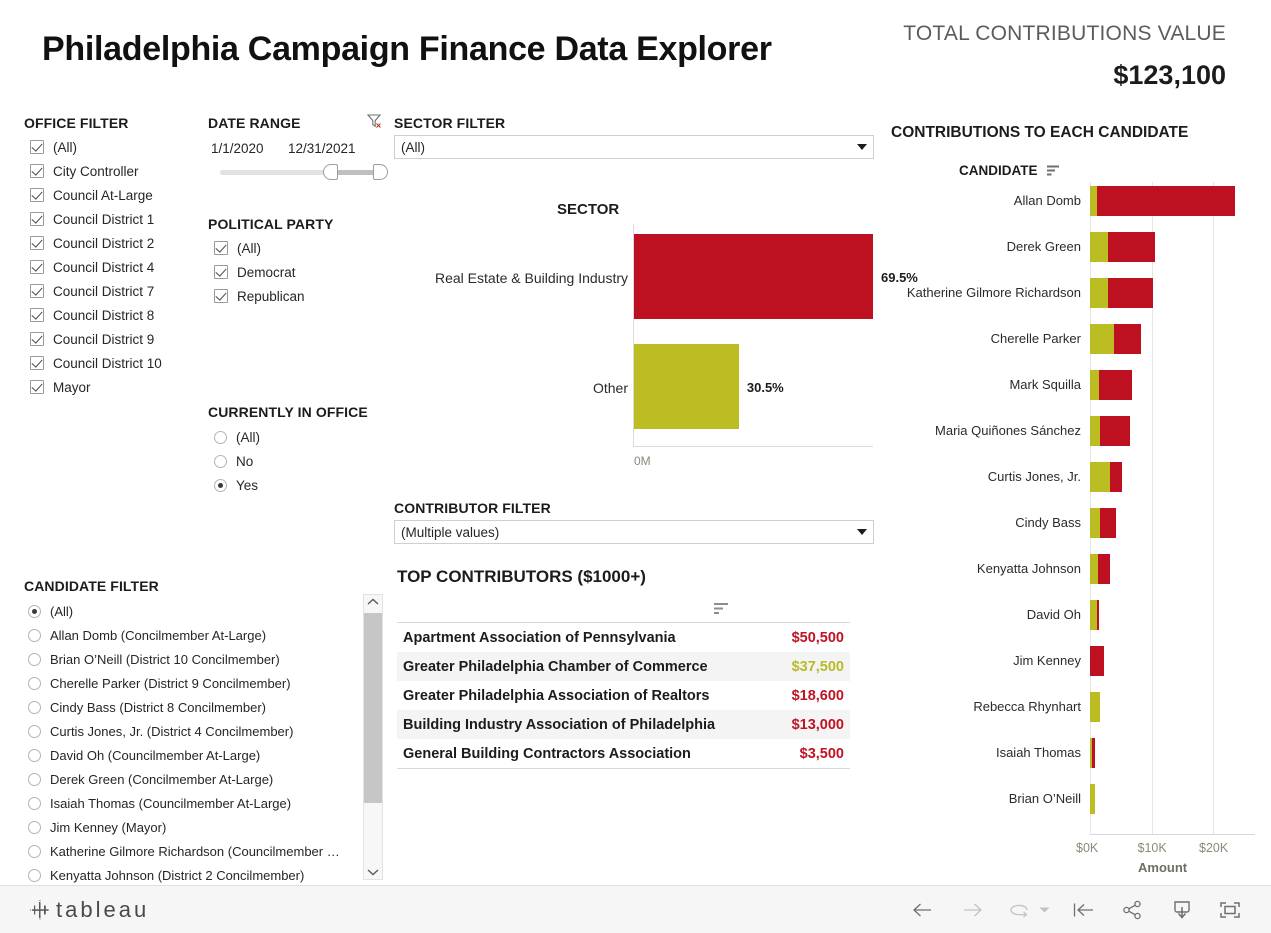  I want to click on political-party-item: (All), so click(259, 248).